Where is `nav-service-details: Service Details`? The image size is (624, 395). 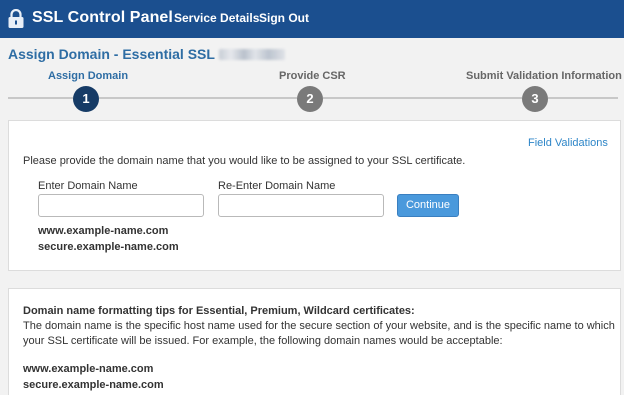
nav-service-details: Service Details is located at coordinates (216, 18).